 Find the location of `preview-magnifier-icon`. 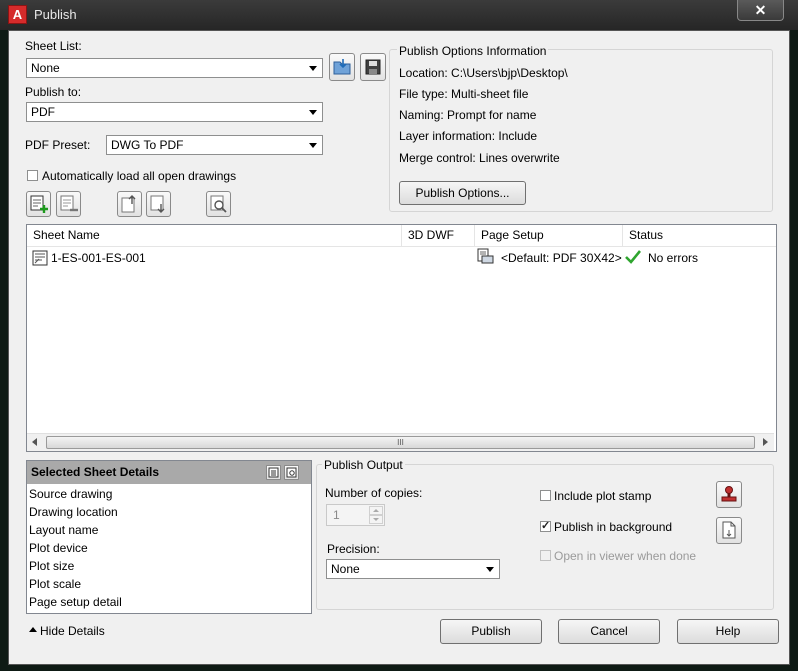

preview-magnifier-icon is located at coordinates (218, 204).